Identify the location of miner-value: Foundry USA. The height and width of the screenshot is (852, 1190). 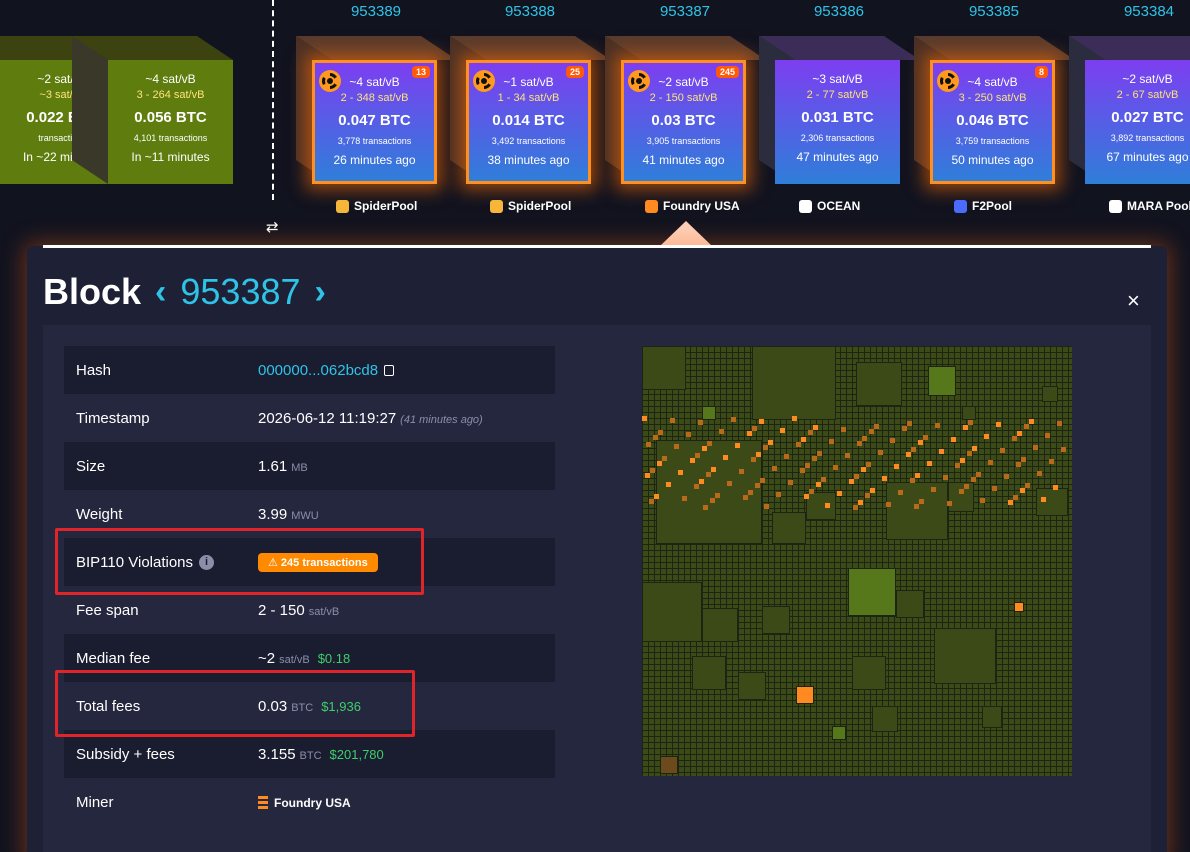
(312, 803).